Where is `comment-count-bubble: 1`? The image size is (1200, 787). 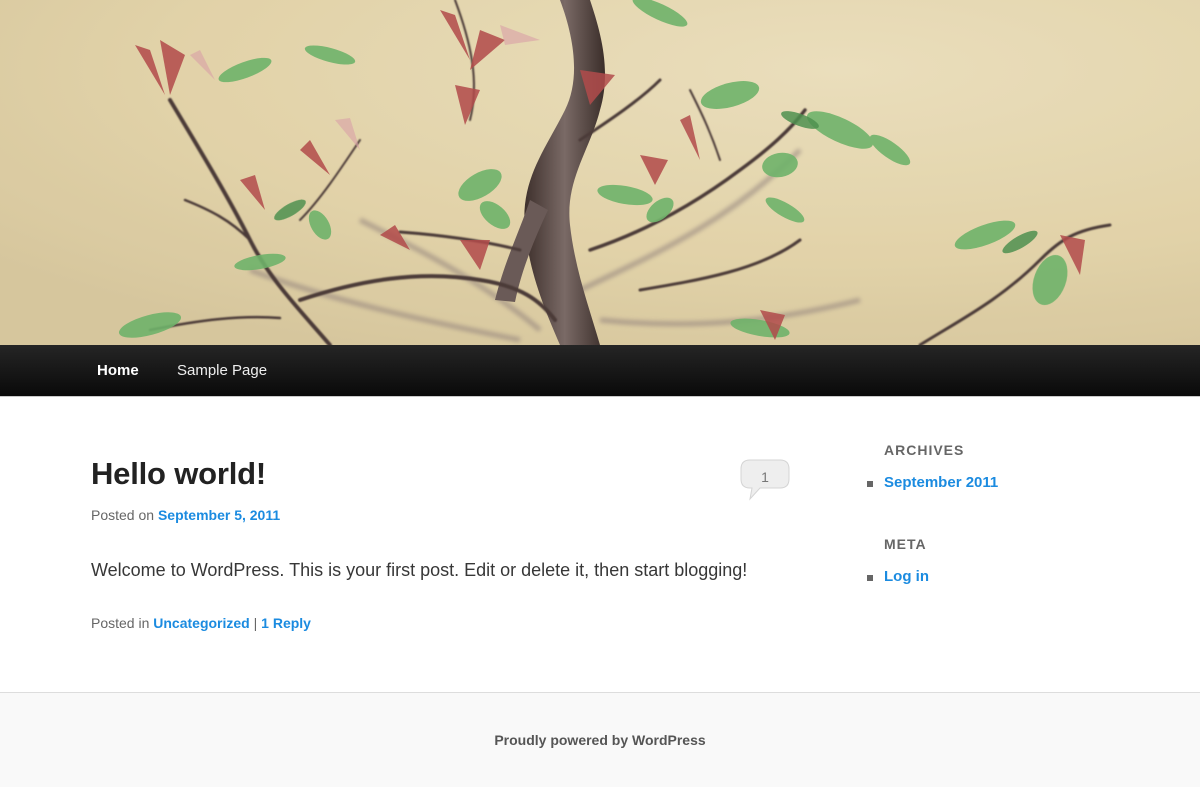 comment-count-bubble: 1 is located at coordinates (765, 480).